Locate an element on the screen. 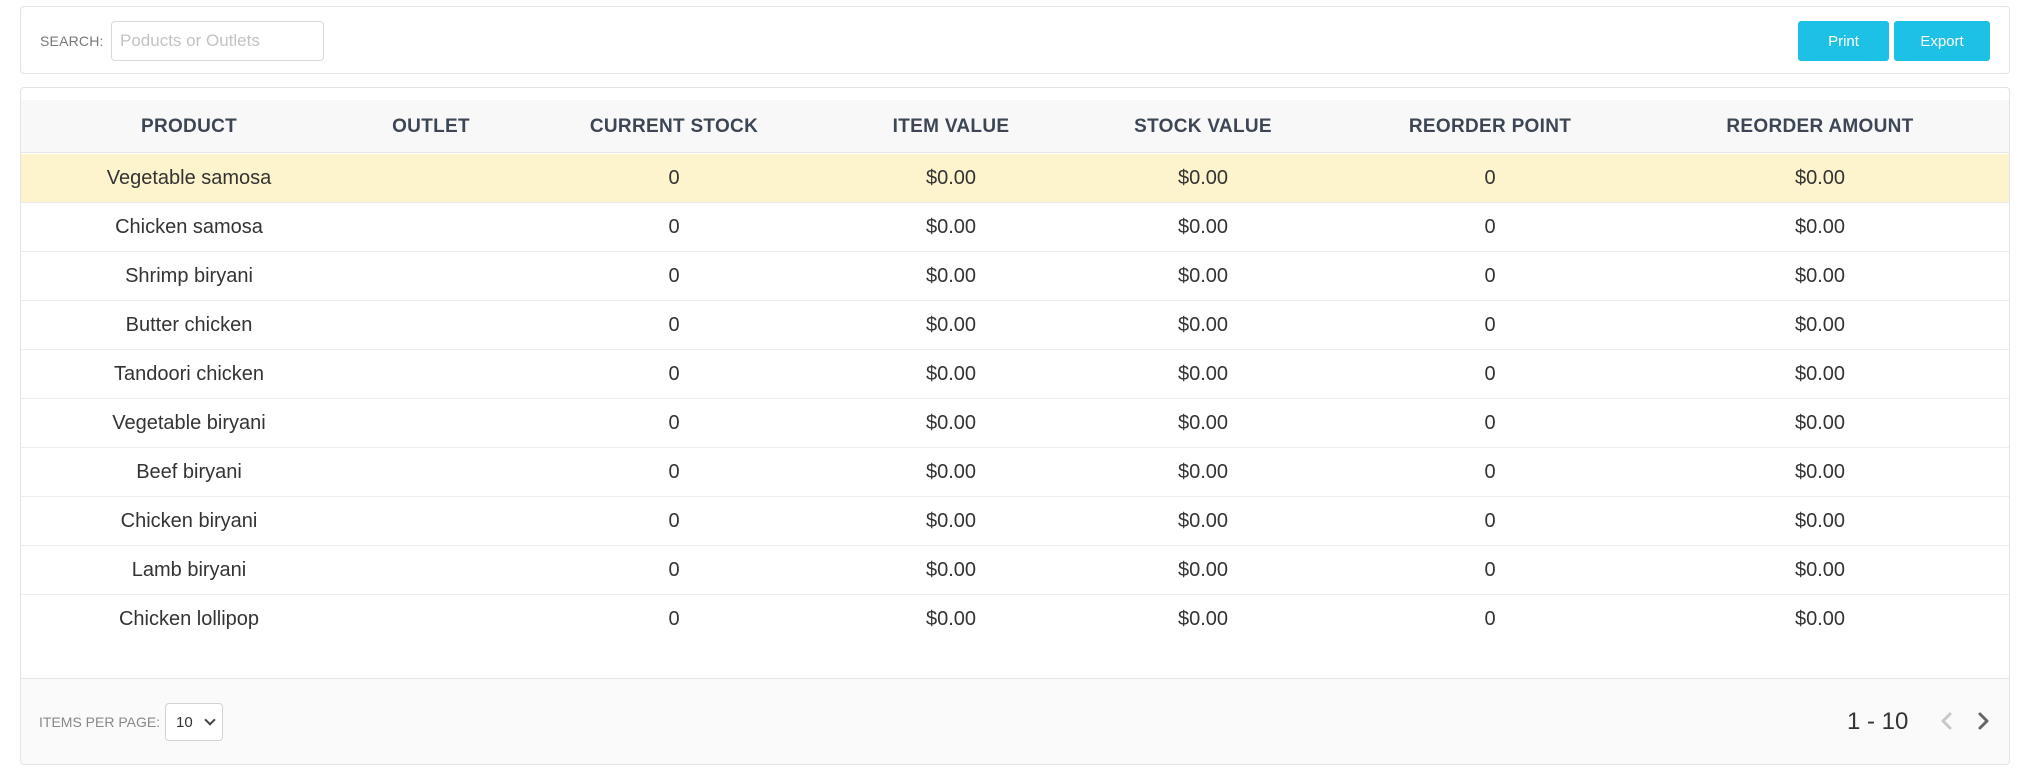 The height and width of the screenshot is (770, 2017). print-button: Print is located at coordinates (1843, 41).